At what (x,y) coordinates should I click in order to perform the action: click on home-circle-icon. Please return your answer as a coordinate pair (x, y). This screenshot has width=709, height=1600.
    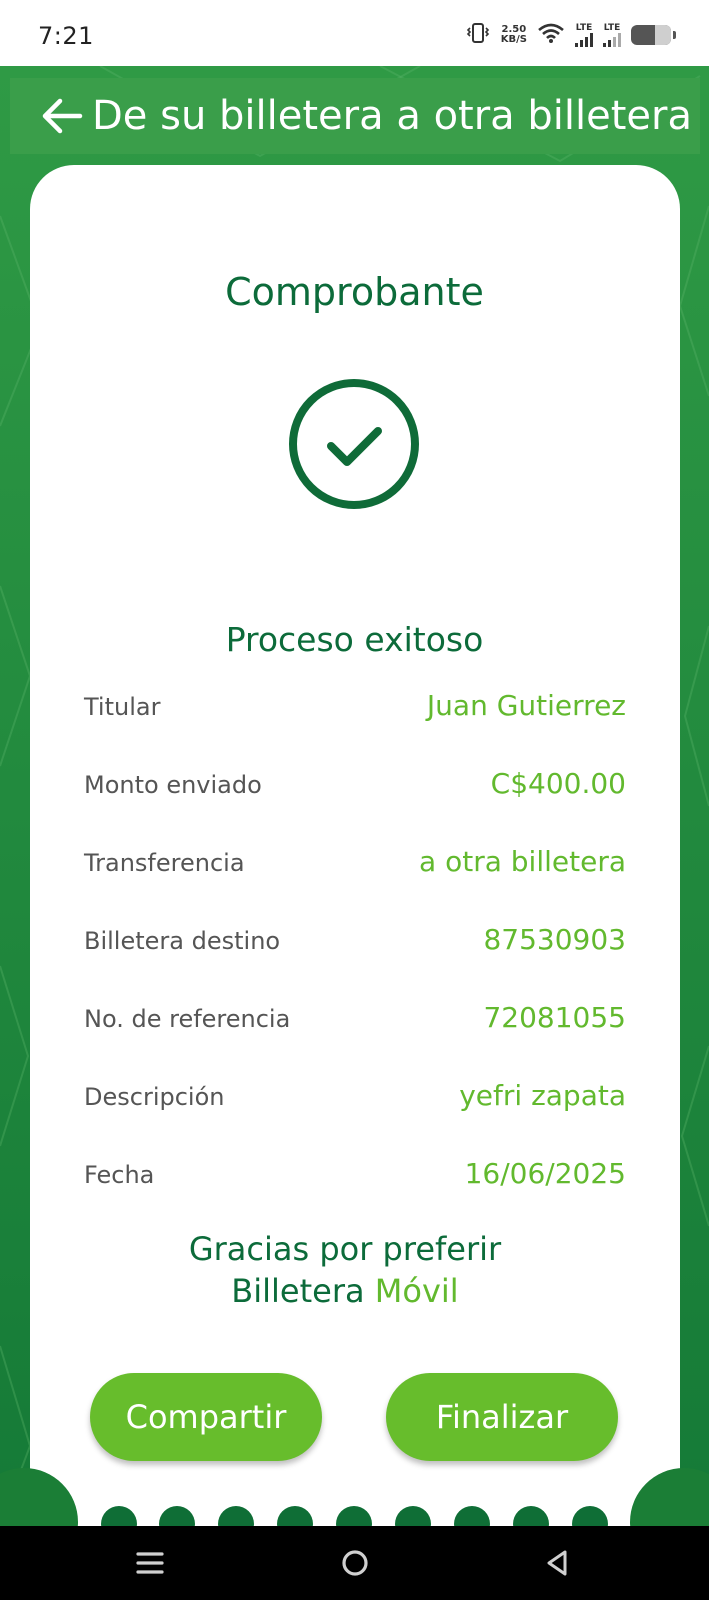
    Looking at the image, I should click on (355, 1563).